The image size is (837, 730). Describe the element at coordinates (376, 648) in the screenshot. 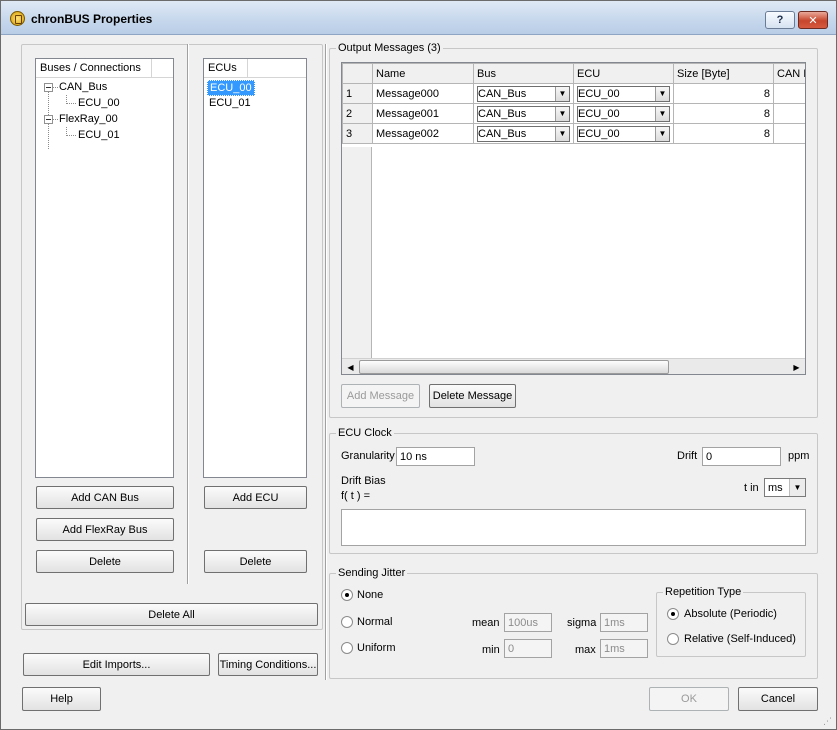

I see `jitter-uniform-label: Uniform` at that location.